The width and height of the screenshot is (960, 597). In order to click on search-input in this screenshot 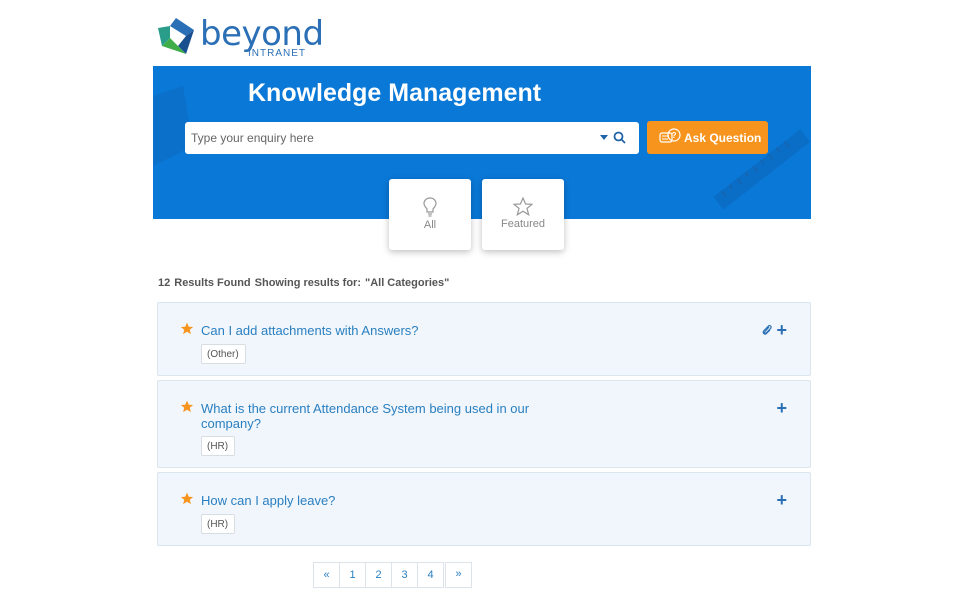, I will do `click(385, 138)`.